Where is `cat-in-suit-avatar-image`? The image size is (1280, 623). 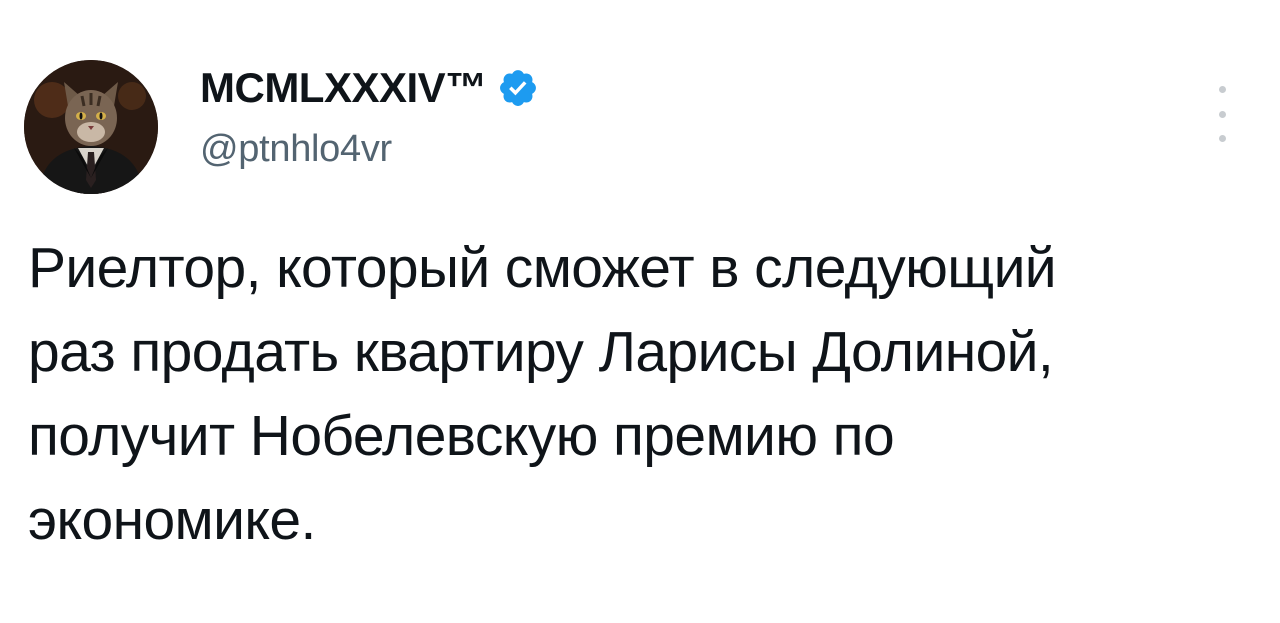 cat-in-suit-avatar-image is located at coordinates (91, 127).